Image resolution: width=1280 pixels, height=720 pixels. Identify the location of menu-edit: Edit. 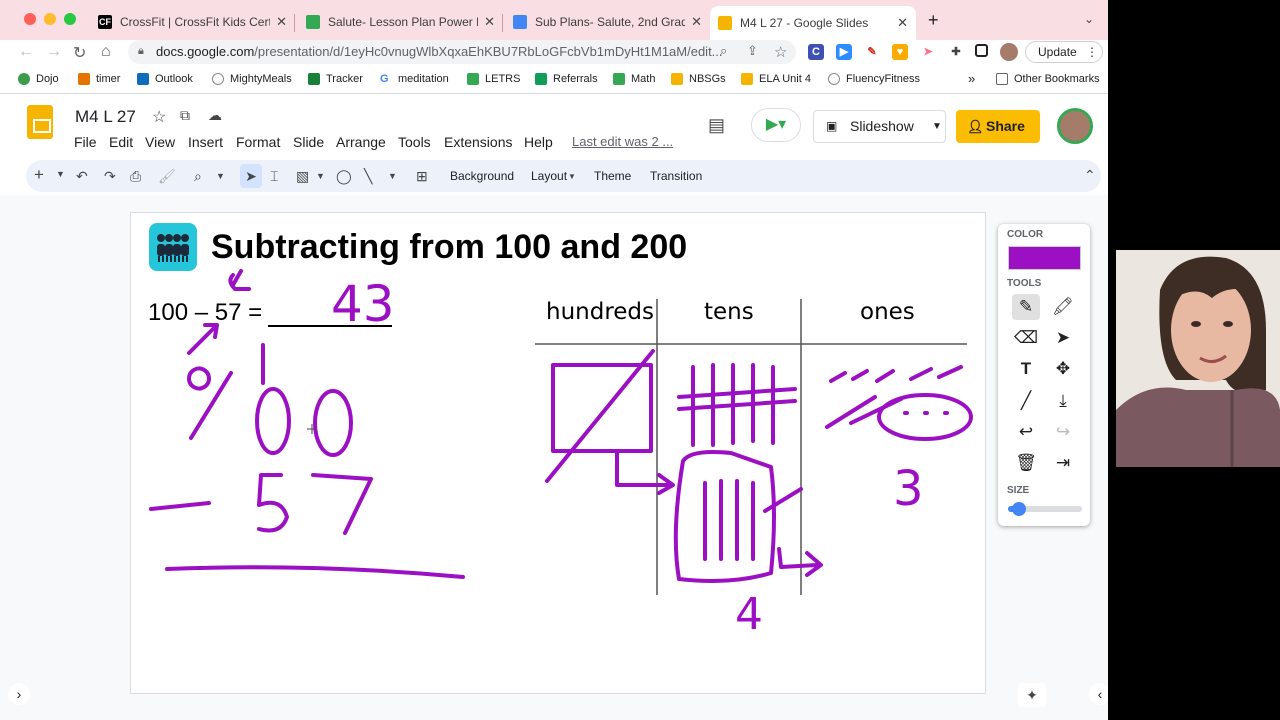
(121, 142).